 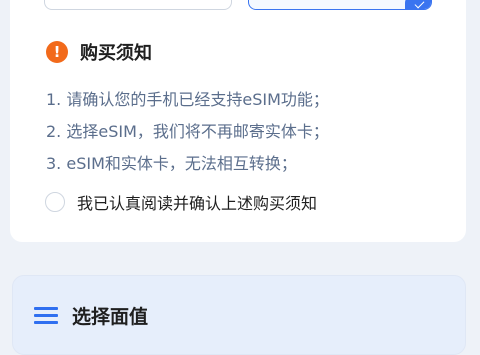 I want to click on section-title: 选择面值, so click(x=110, y=317).